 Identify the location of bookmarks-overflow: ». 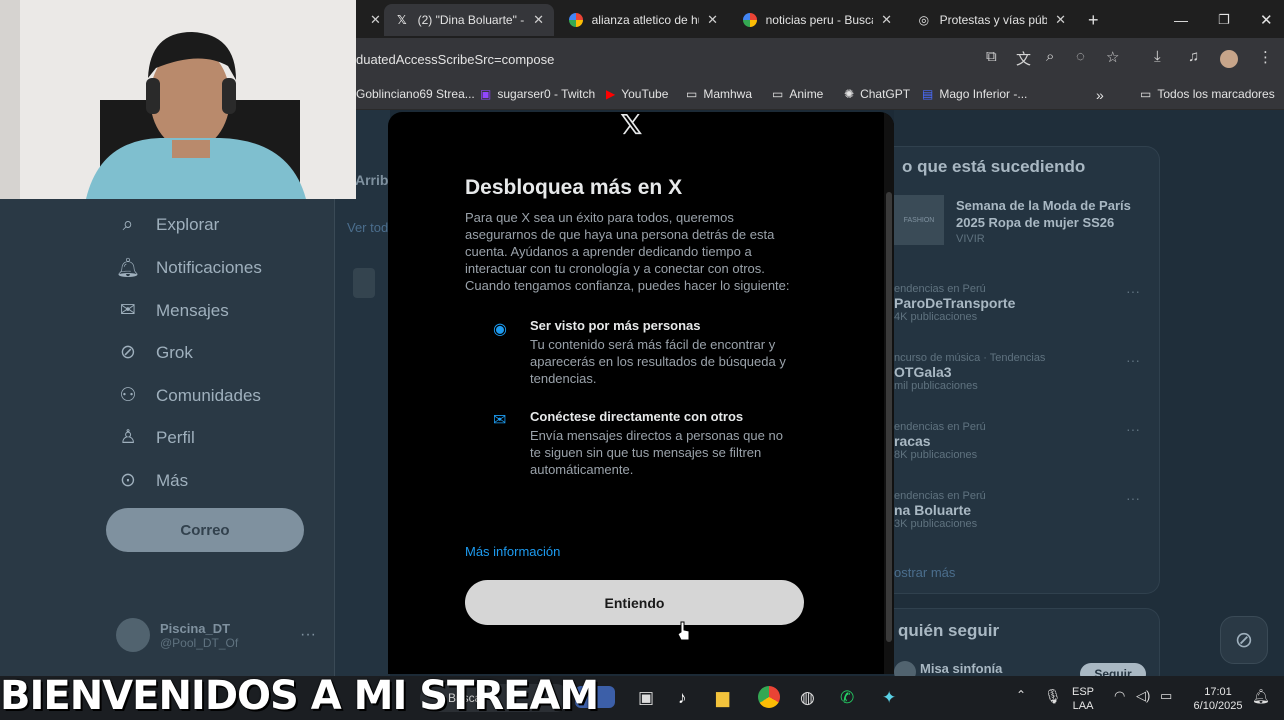
(1100, 95).